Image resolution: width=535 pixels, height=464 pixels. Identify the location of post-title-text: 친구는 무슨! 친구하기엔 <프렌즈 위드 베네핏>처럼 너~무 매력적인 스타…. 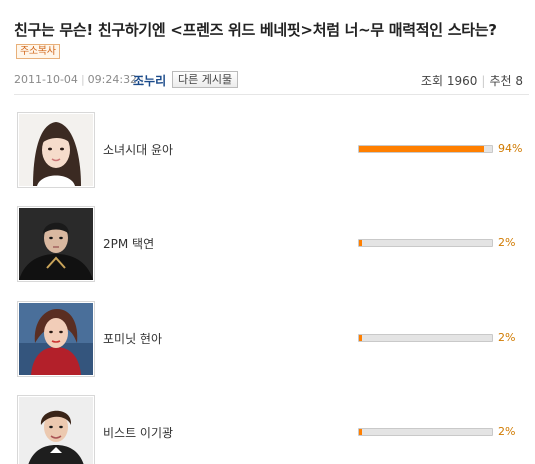
(255, 30).